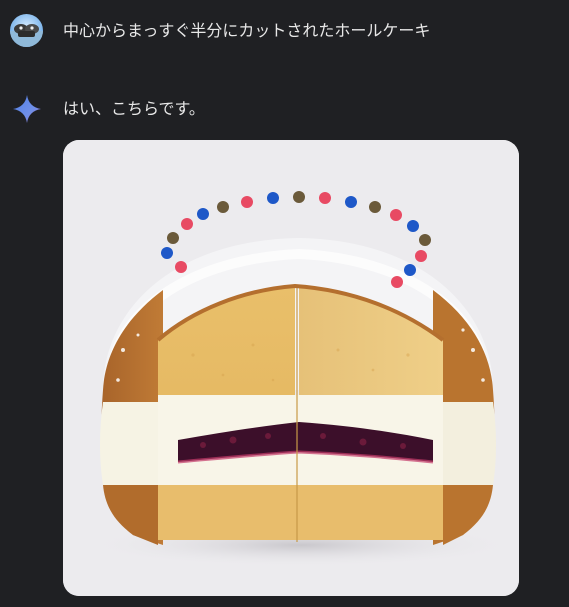 Image resolution: width=569 pixels, height=607 pixels. What do you see at coordinates (247, 30) in the screenshot?
I see `user-message-text: 中心からまっすぐ半分にカットされたホールケーキ` at bounding box center [247, 30].